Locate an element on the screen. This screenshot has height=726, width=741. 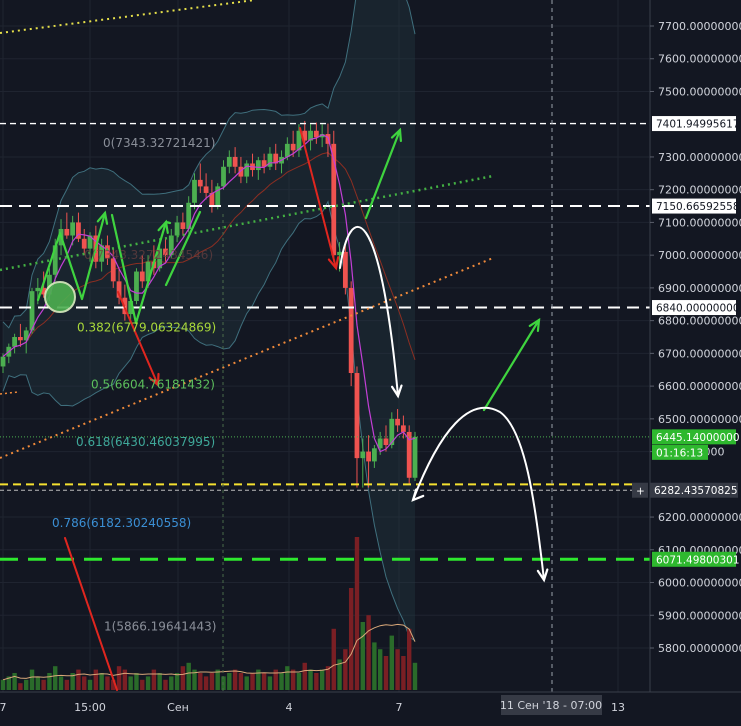
price-tick-label: 7500.00000000 is located at coordinates (699, 91).